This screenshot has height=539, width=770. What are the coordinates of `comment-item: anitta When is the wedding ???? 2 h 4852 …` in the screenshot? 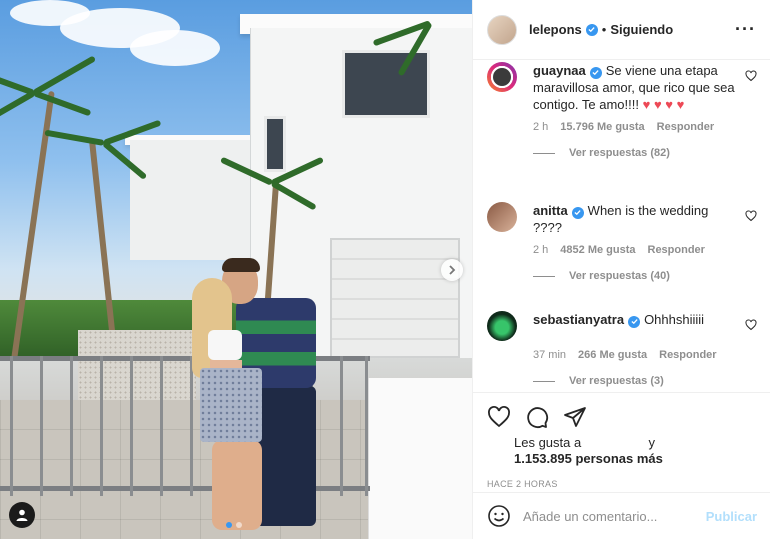 It's located at (622, 242).